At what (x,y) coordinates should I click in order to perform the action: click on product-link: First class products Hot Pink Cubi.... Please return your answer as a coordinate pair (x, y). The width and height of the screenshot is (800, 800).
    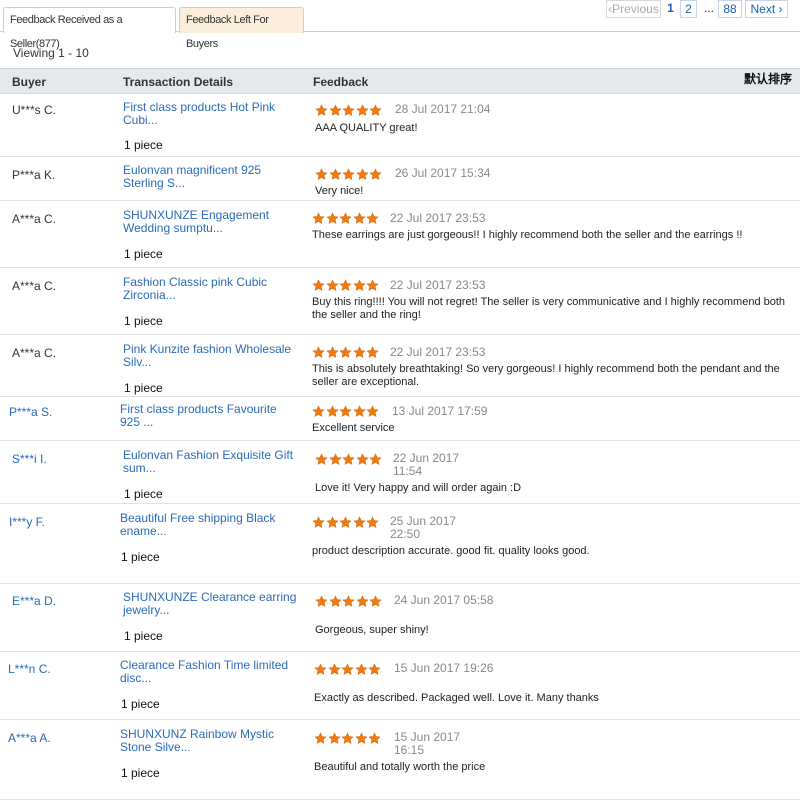
    Looking at the image, I should click on (213, 114).